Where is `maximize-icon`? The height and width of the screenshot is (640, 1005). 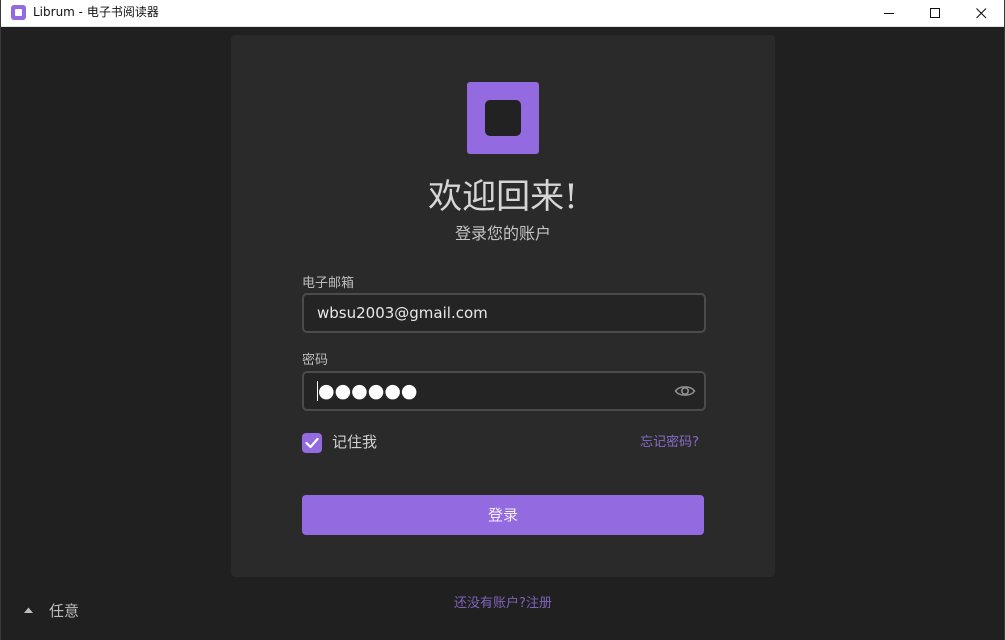
maximize-icon is located at coordinates (935, 13).